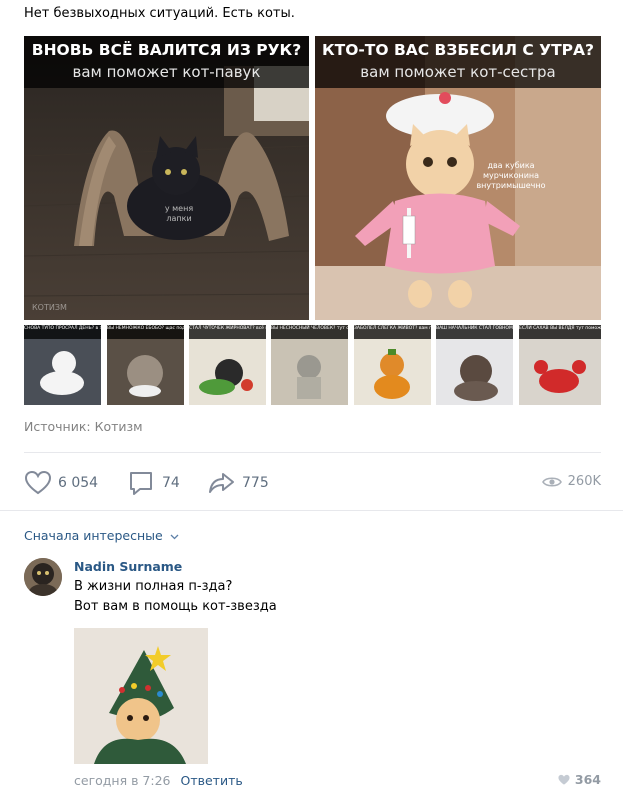 This screenshot has height=797, width=623. What do you see at coordinates (222, 483) in the screenshot?
I see `share-icon` at bounding box center [222, 483].